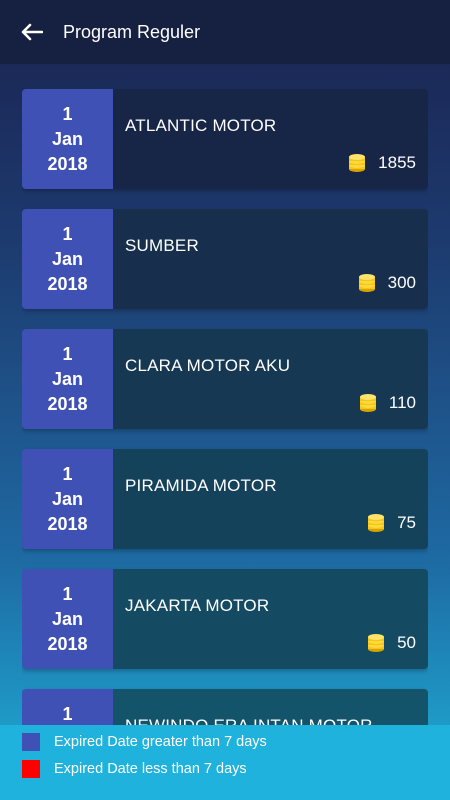  I want to click on dealer-name: ATLANTIC MOTOR, so click(201, 125).